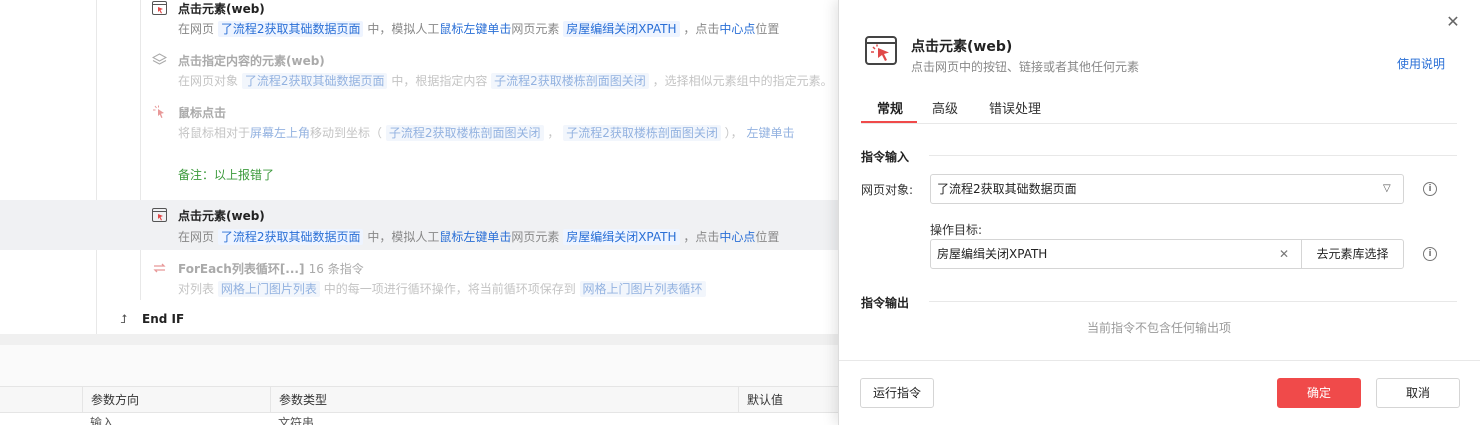  I want to click on page-object-select: 了流程2获取其础数据页面 ▽, so click(1167, 189).